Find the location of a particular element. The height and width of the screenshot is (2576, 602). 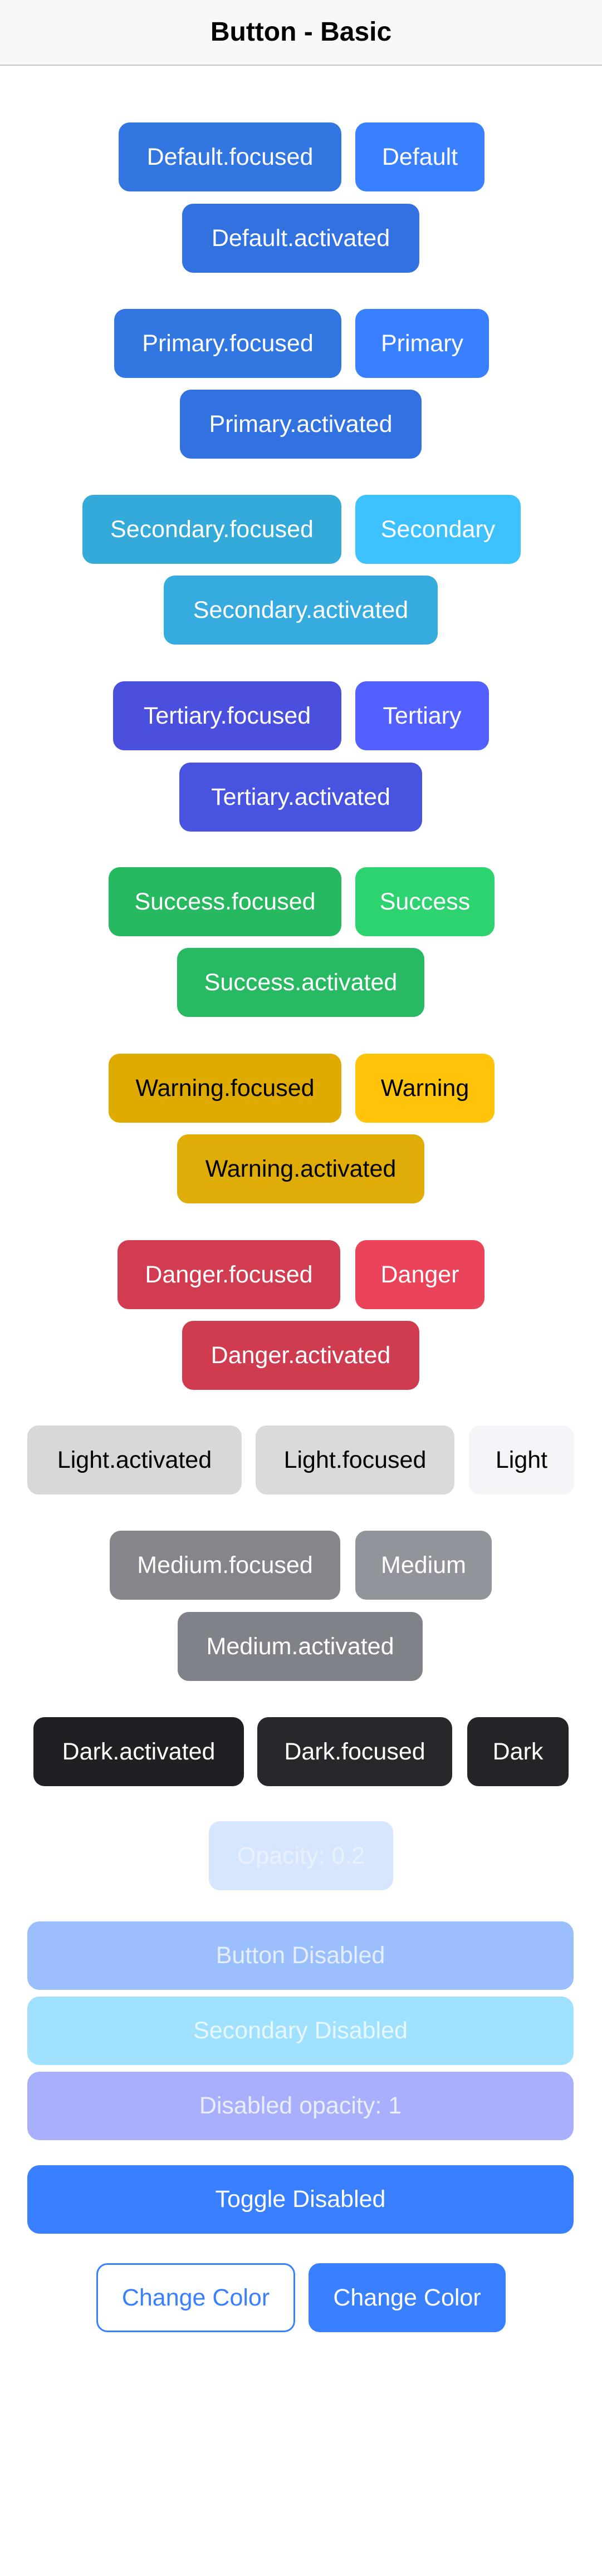

success-focused-button: Success.focused is located at coordinates (225, 901).